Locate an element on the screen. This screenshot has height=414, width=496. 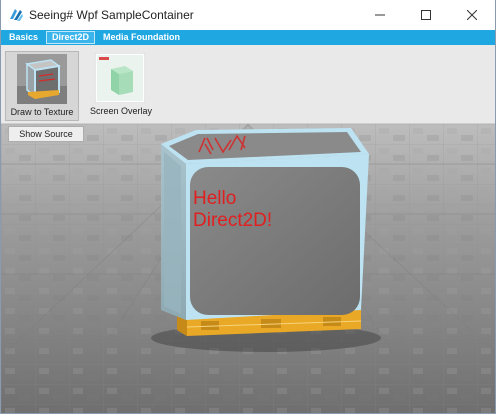
gallery-item-draw-to-texture: Draw to Texture is located at coordinates (42, 86).